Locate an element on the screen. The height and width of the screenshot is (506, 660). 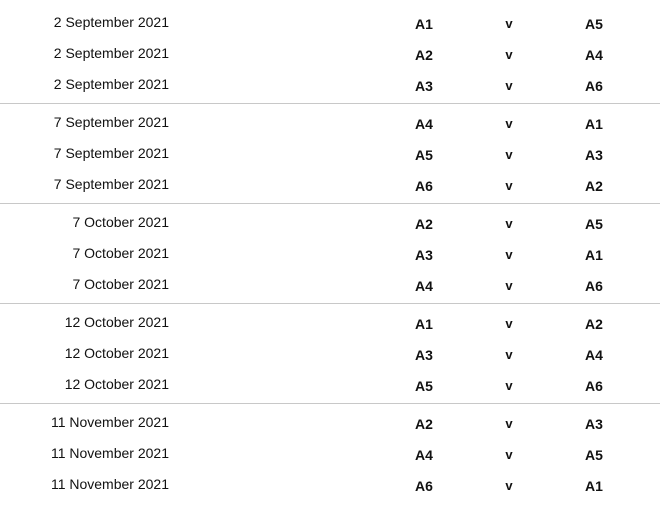
fixture-row: 12 October 2021 A5 v A6 is located at coordinates (330, 390).